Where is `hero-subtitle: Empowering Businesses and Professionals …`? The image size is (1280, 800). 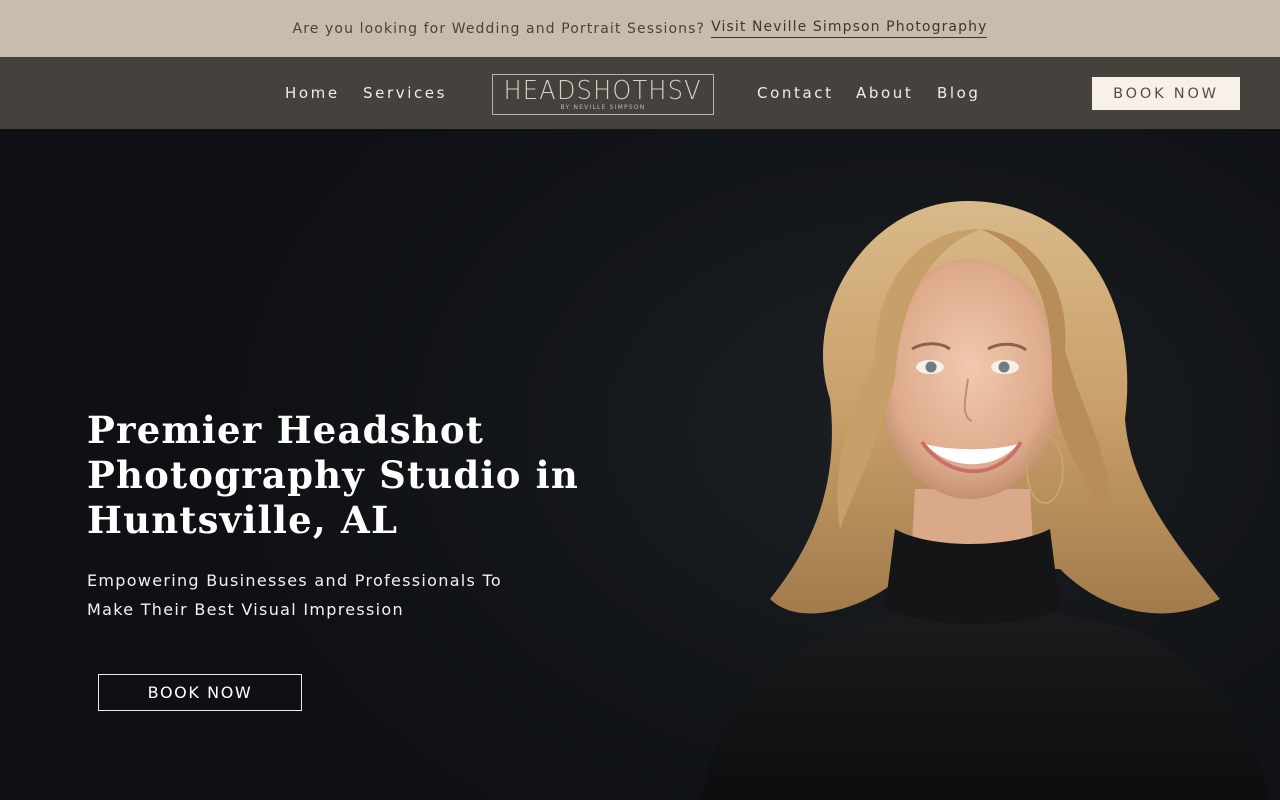
hero-subtitle: Empowering Businesses and Professionals … is located at coordinates (295, 595).